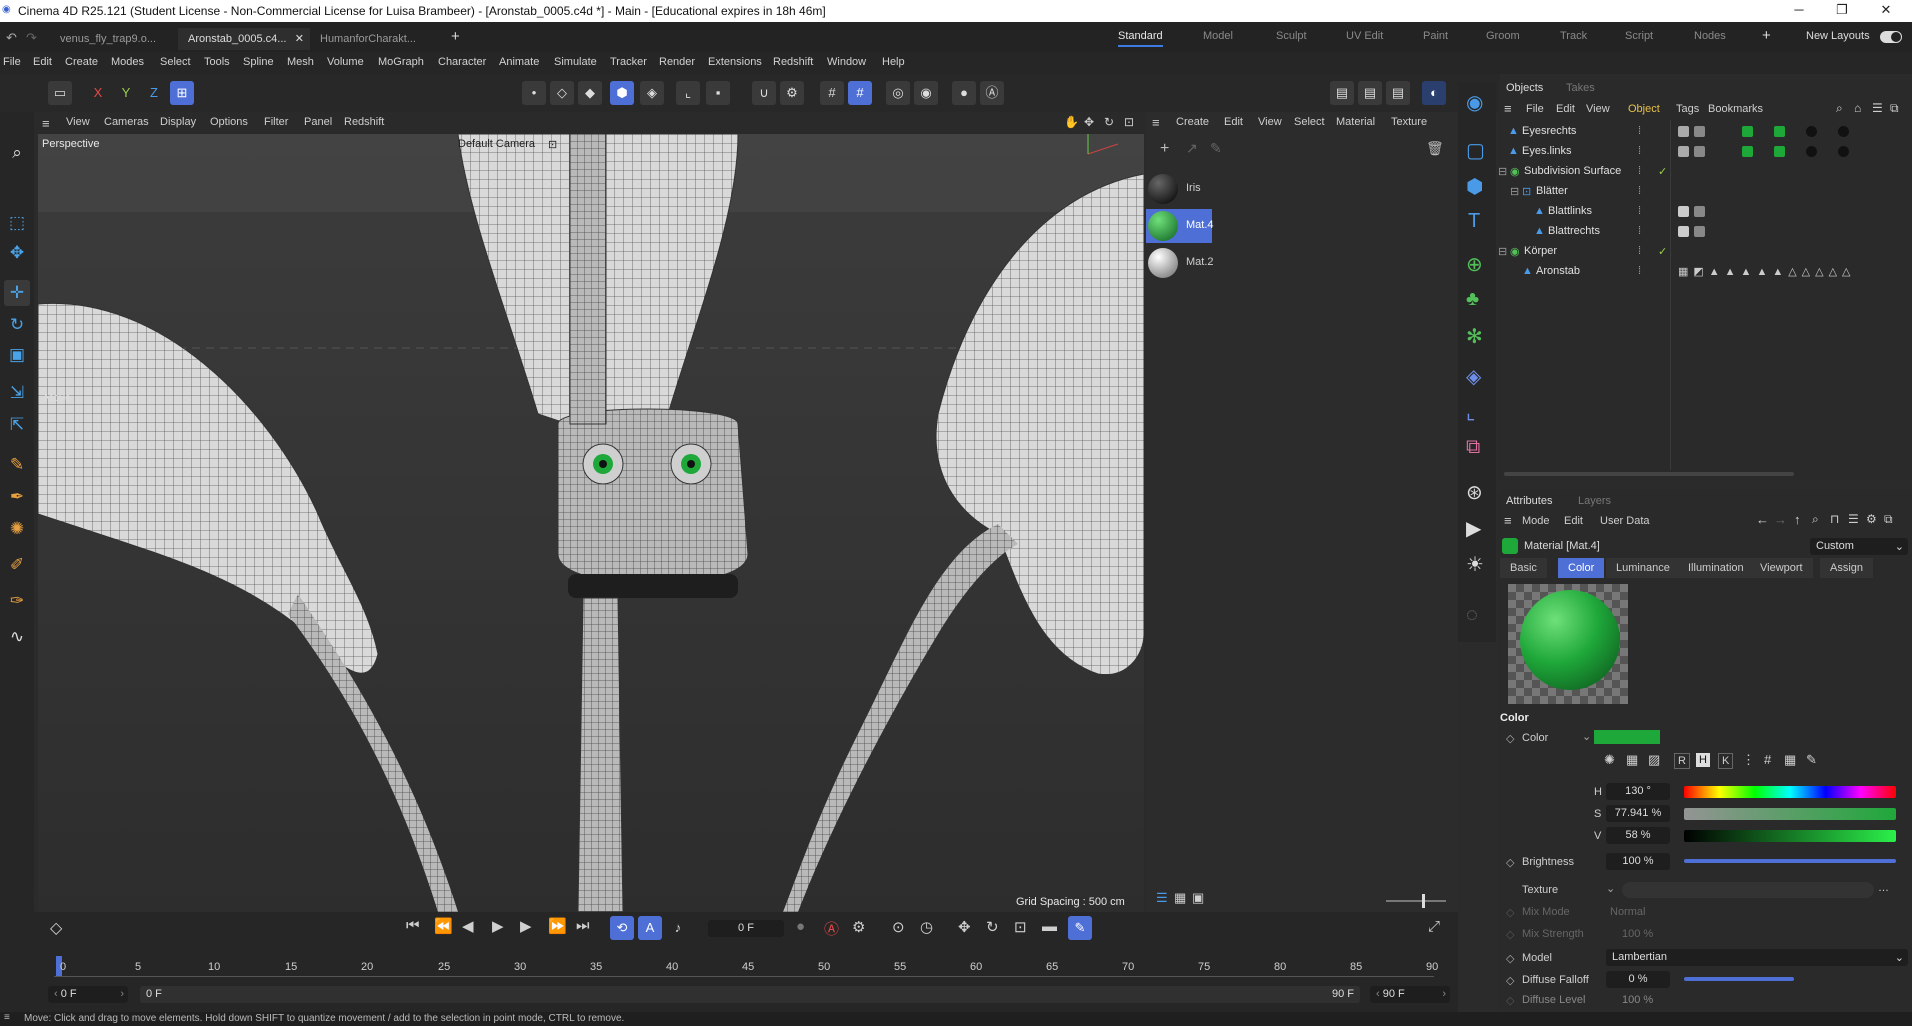  What do you see at coordinates (992, 927) in the screenshot?
I see `key-rotation-icon: ↻` at bounding box center [992, 927].